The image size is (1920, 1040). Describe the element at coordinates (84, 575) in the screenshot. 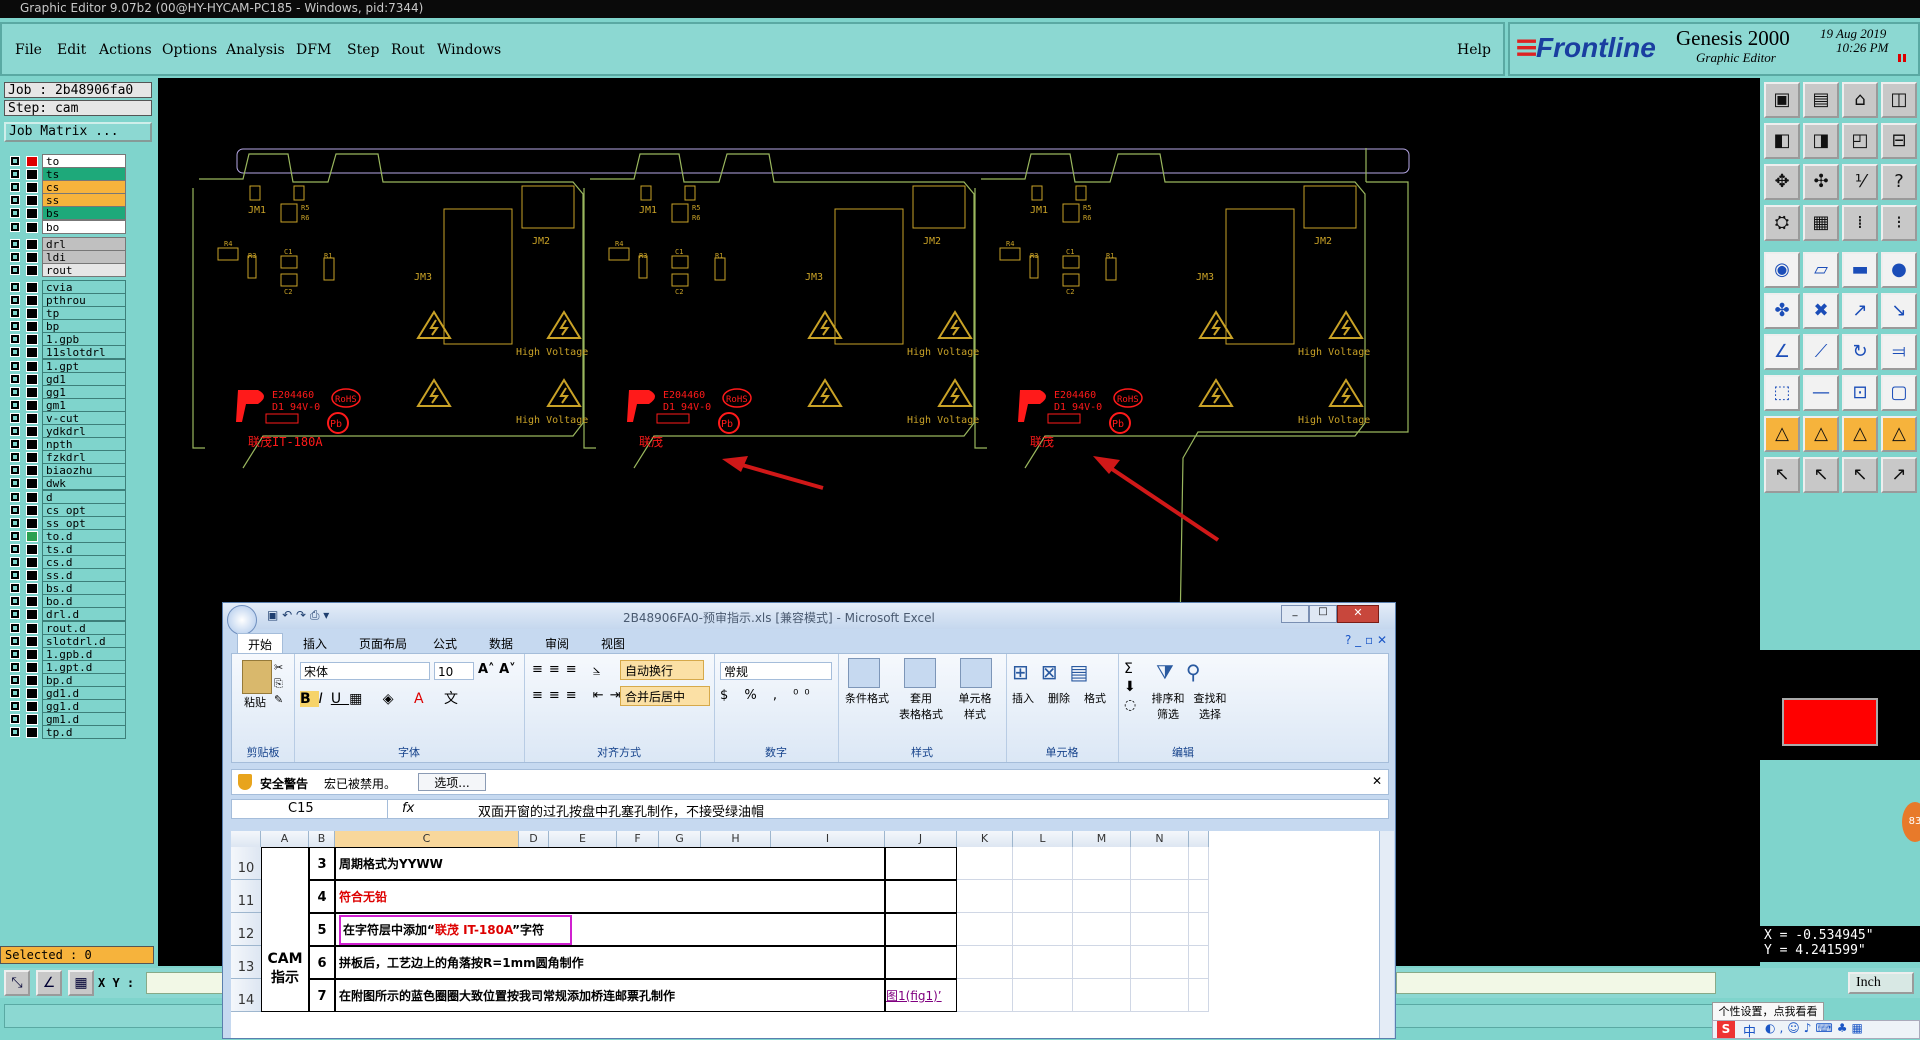

I see `layer-name: ss.d` at that location.